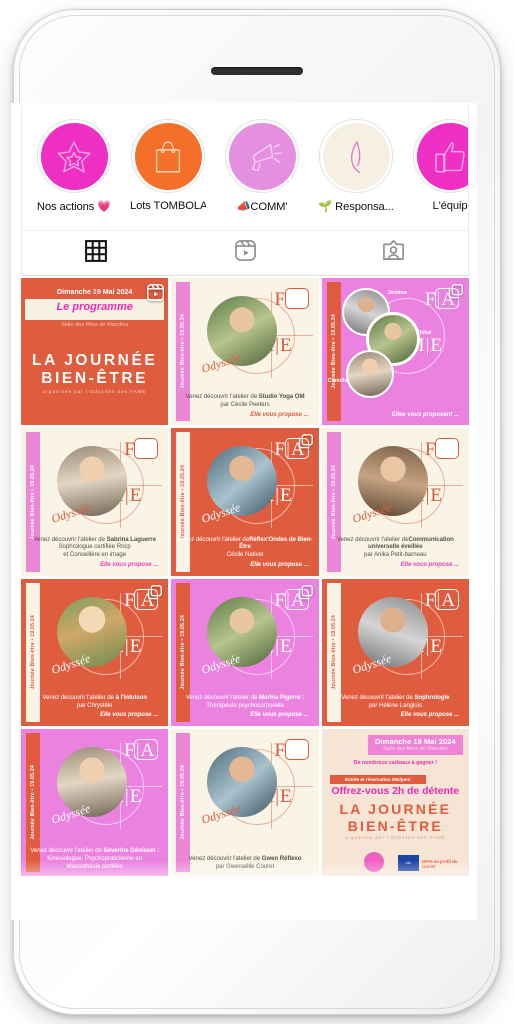 Image resolution: width=514 pixels, height=1024 pixels. What do you see at coordinates (74, 207) in the screenshot?
I see `highlight-label: Nos actions 💗` at bounding box center [74, 207].